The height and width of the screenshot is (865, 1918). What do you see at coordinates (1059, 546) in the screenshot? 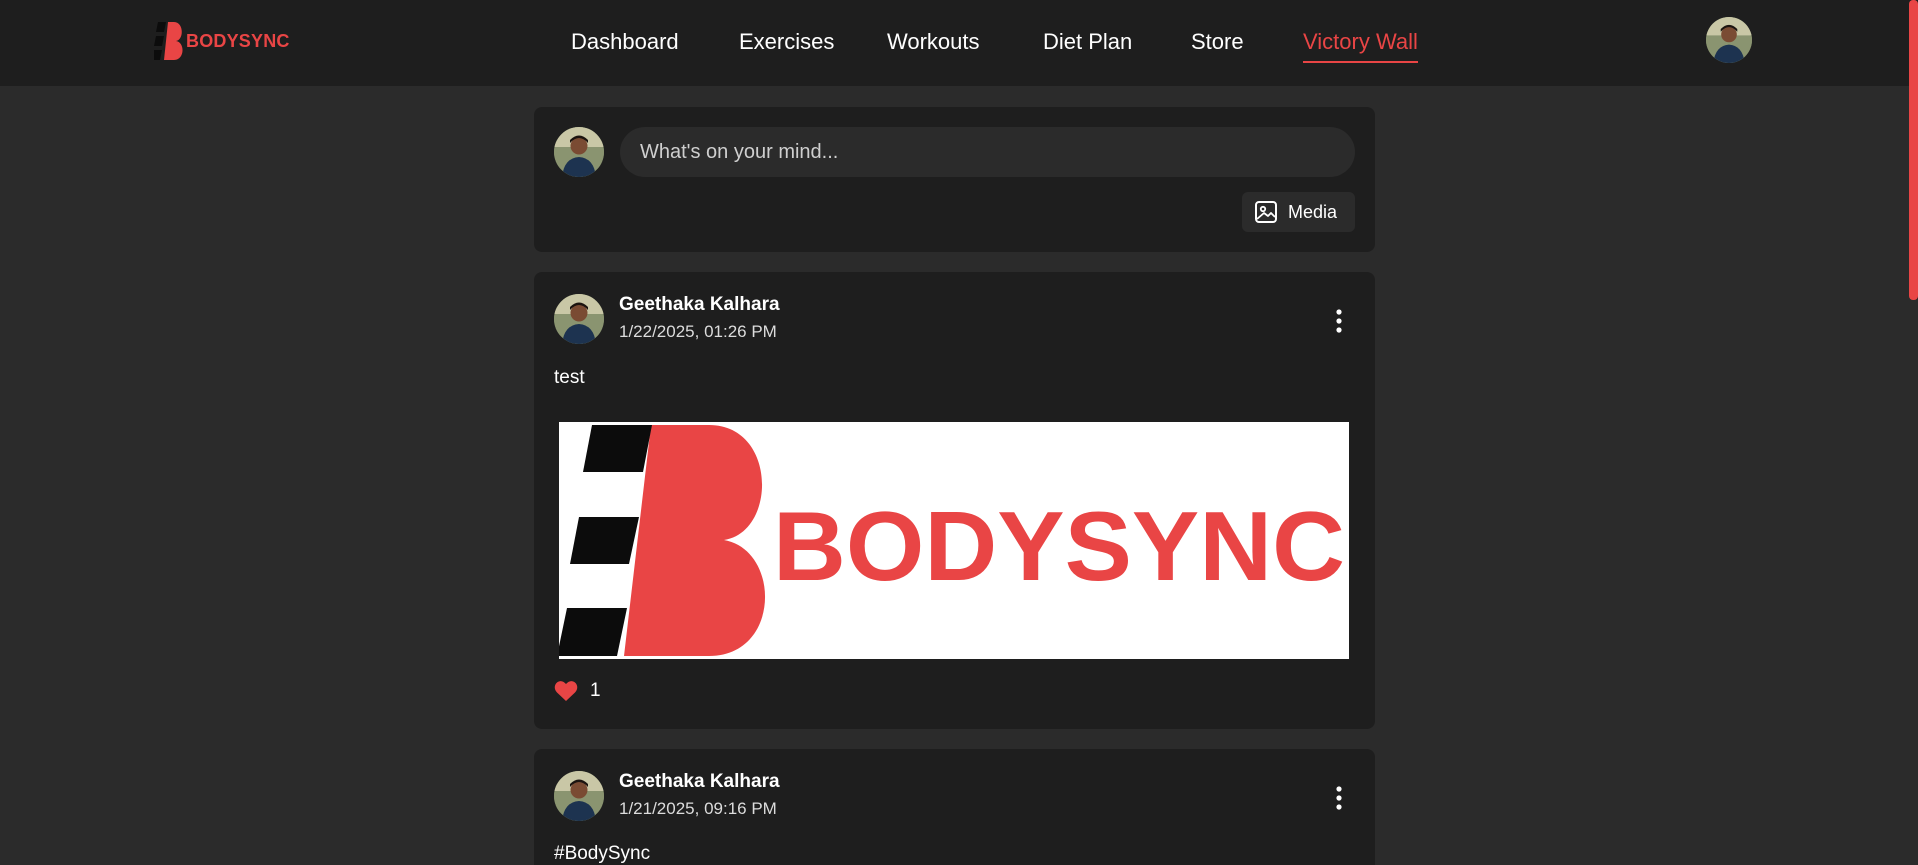
I see `post-image-text: BODYSYNC` at bounding box center [1059, 546].